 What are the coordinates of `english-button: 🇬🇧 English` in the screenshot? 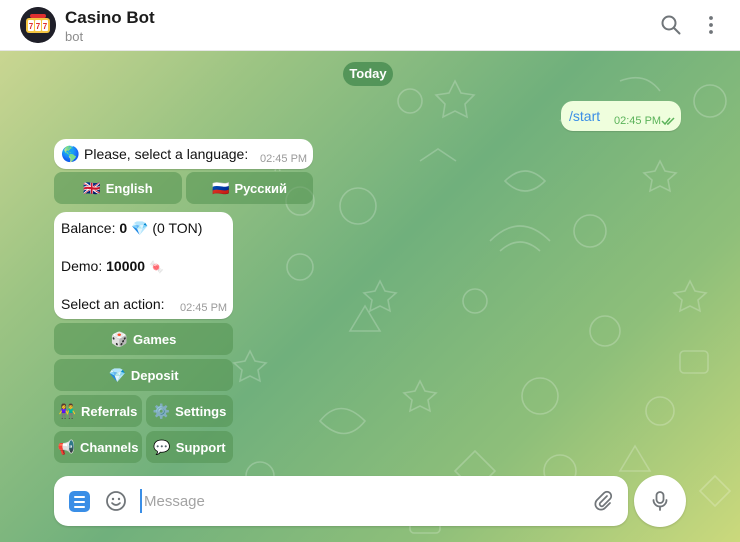 It's located at (118, 188).